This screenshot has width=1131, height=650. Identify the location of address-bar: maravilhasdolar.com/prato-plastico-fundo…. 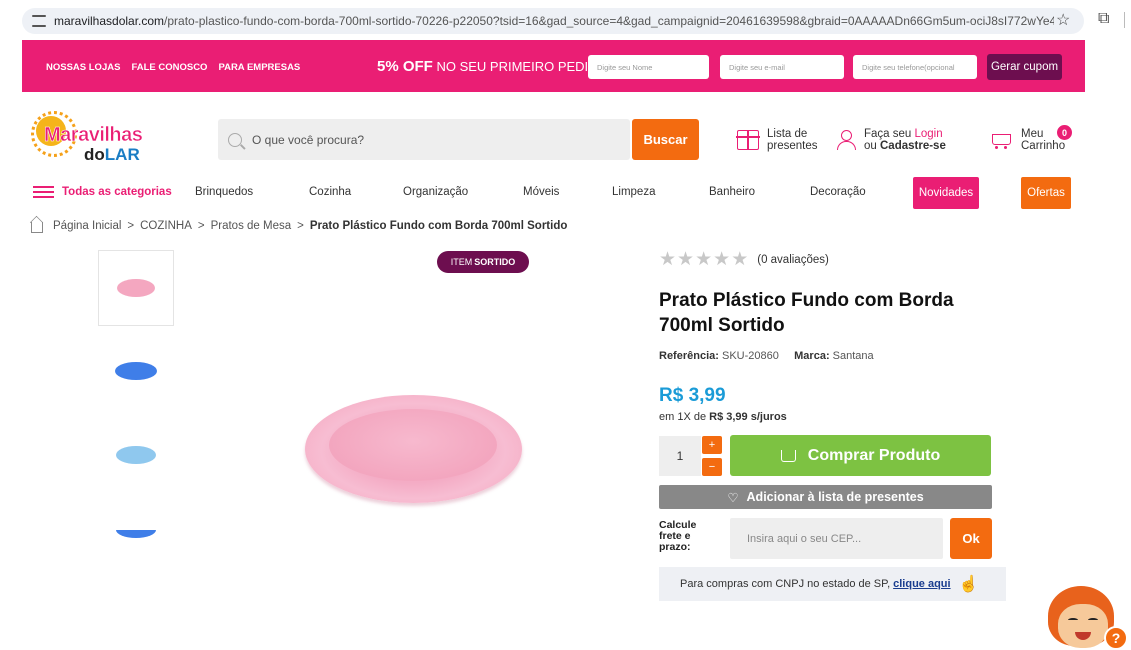
(553, 21).